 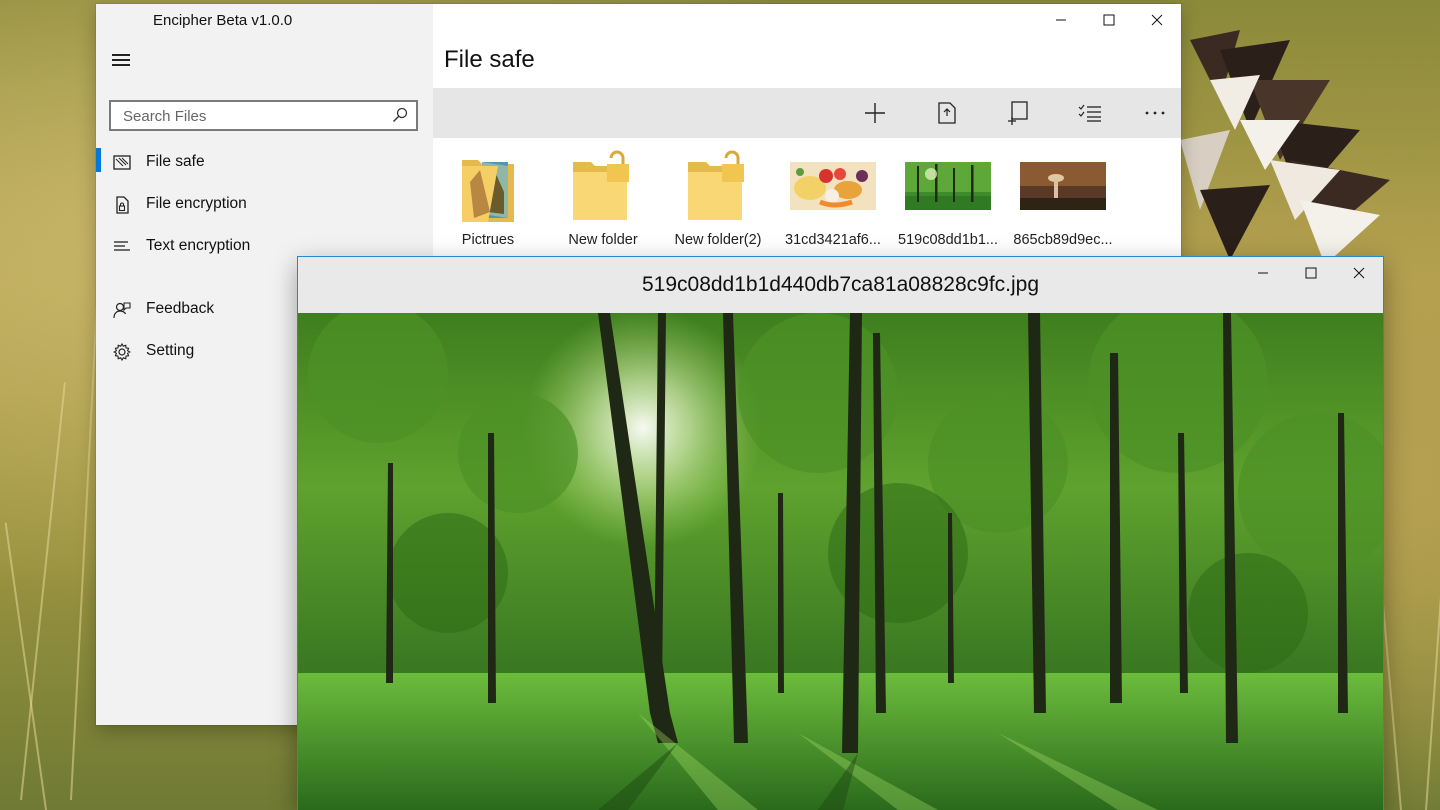 I want to click on image-thumbnail-forest, so click(x=948, y=186).